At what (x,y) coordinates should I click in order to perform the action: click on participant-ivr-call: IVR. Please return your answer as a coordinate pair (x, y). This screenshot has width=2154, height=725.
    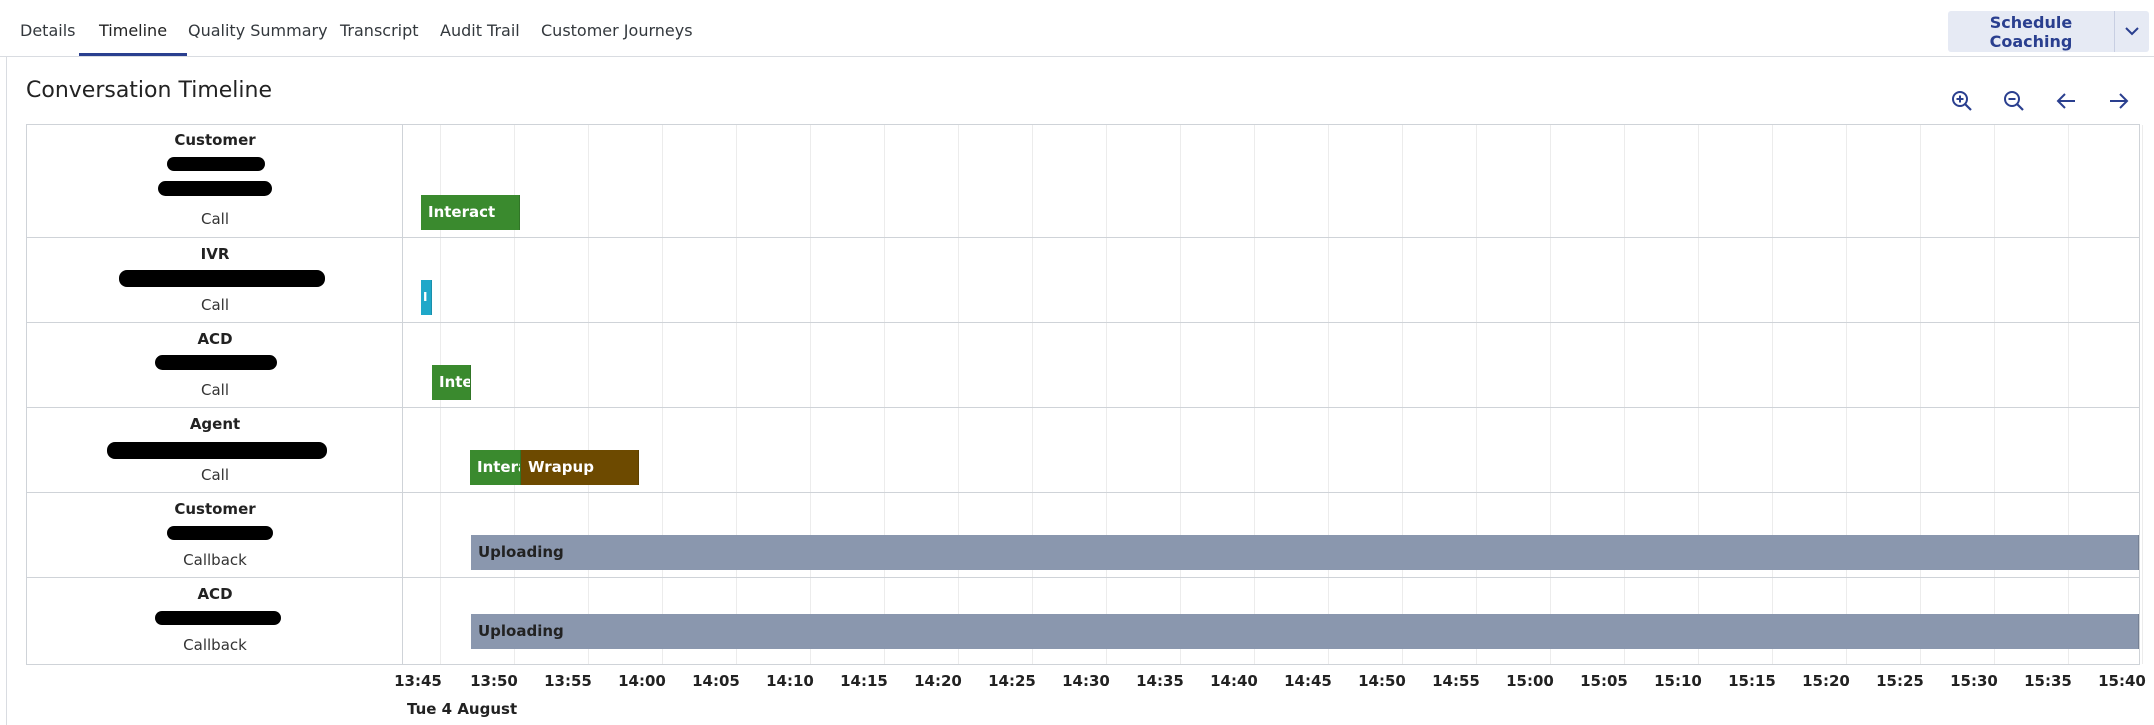
    Looking at the image, I should click on (215, 254).